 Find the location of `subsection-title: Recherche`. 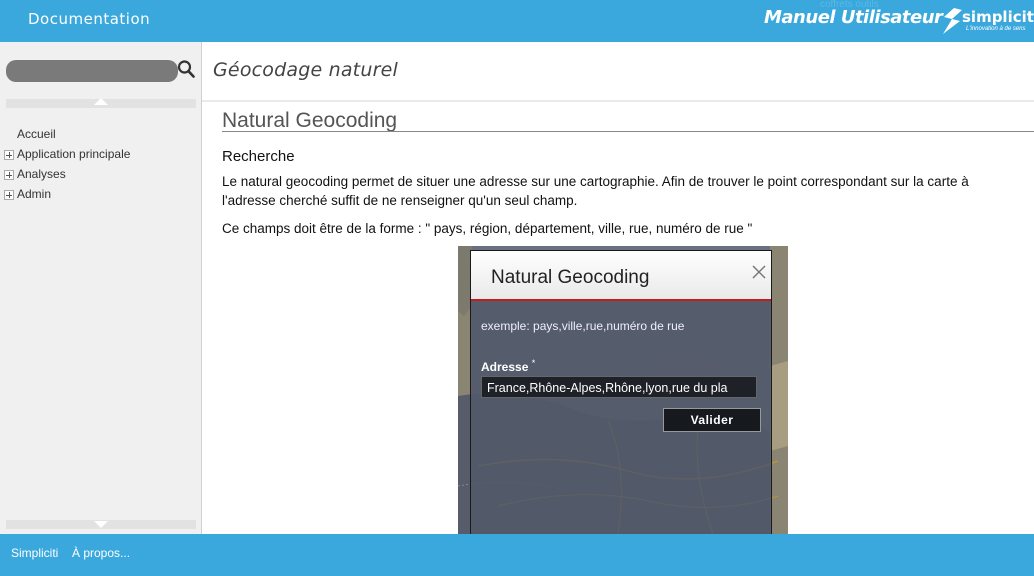

subsection-title: Recherche is located at coordinates (258, 156).